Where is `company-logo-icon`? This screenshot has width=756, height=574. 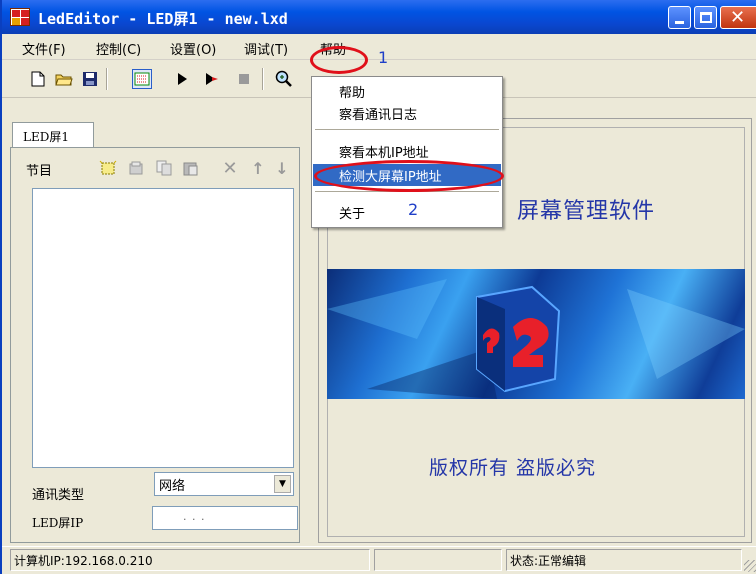 company-logo-icon is located at coordinates (536, 339).